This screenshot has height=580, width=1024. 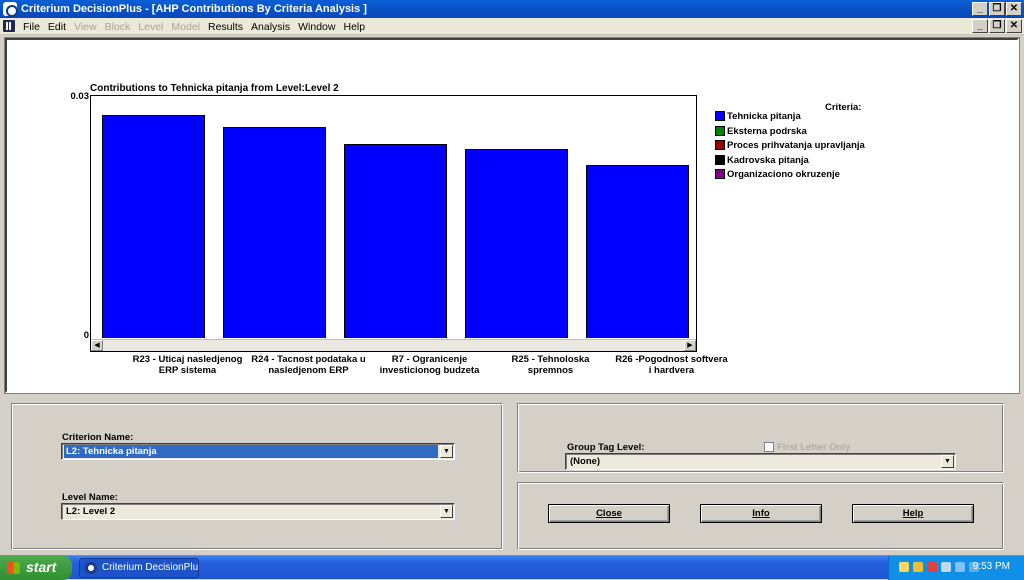 I want to click on legend-entry: Organizaciono okruzenje, so click(x=777, y=174).